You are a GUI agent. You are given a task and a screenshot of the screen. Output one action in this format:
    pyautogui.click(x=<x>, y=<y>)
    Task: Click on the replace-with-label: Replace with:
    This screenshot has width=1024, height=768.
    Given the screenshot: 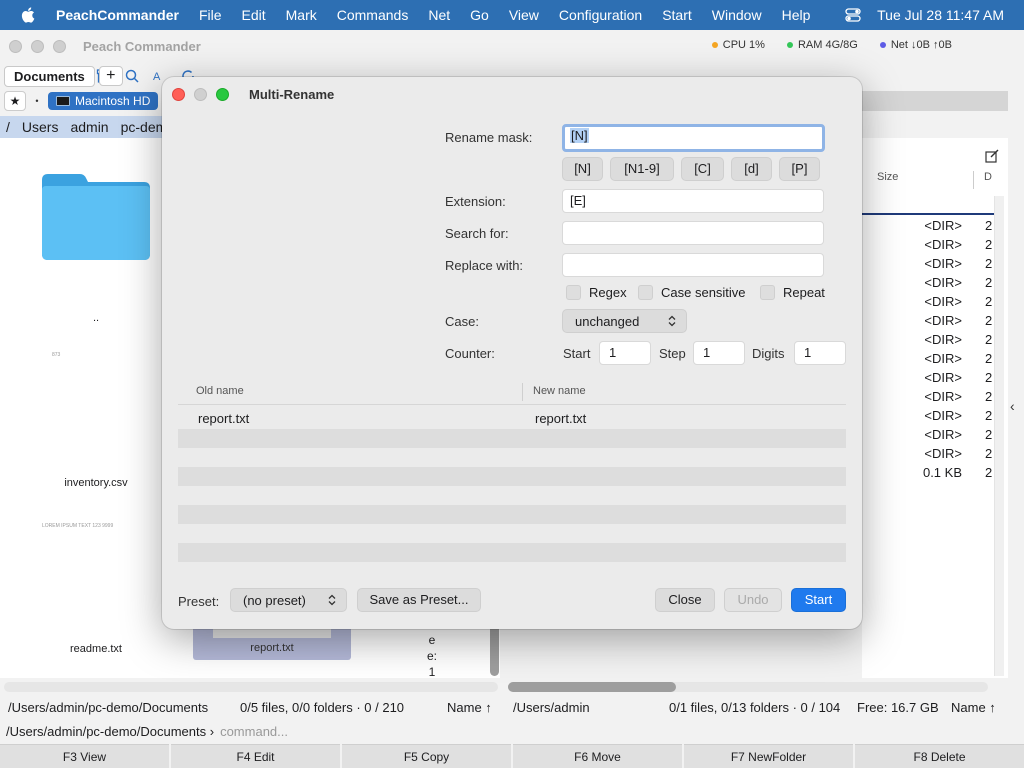 What is the action you would take?
    pyautogui.click(x=484, y=265)
    